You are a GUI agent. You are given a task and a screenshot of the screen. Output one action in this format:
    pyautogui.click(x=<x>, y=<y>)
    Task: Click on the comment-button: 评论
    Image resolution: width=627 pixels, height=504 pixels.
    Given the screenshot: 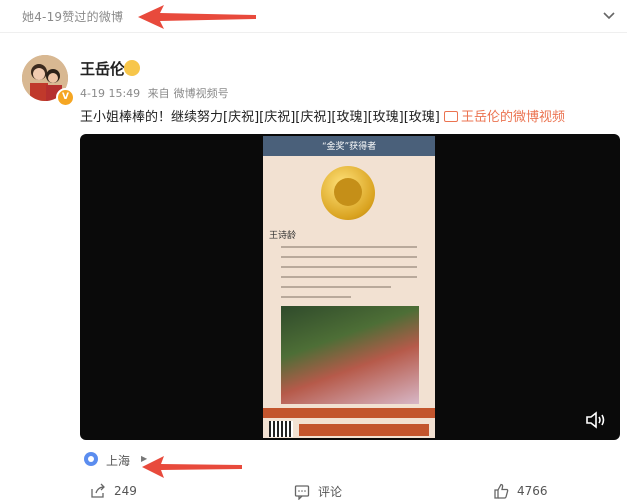 What is the action you would take?
    pyautogui.click(x=318, y=491)
    